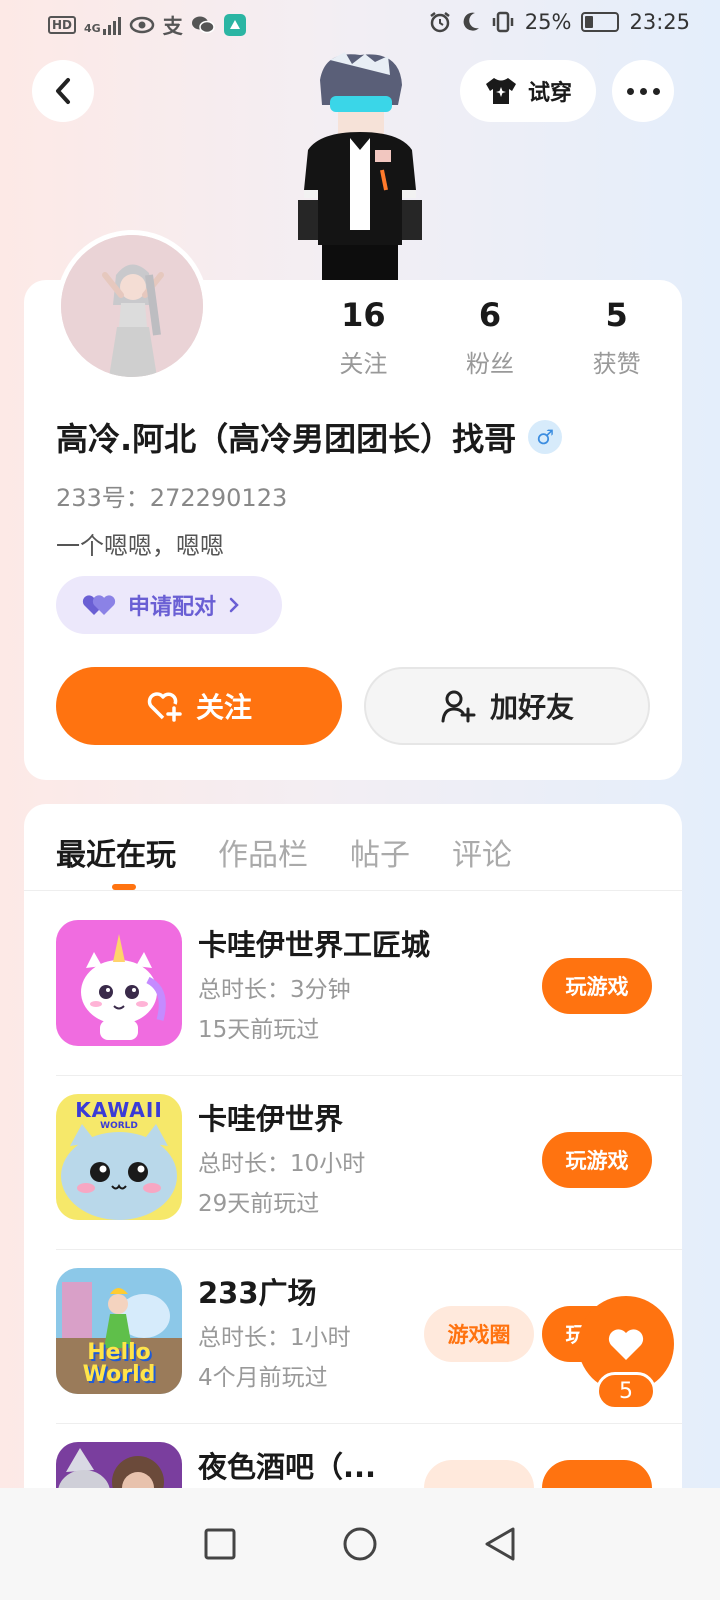 The height and width of the screenshot is (1600, 720). I want to click on avatar, so click(132, 306).